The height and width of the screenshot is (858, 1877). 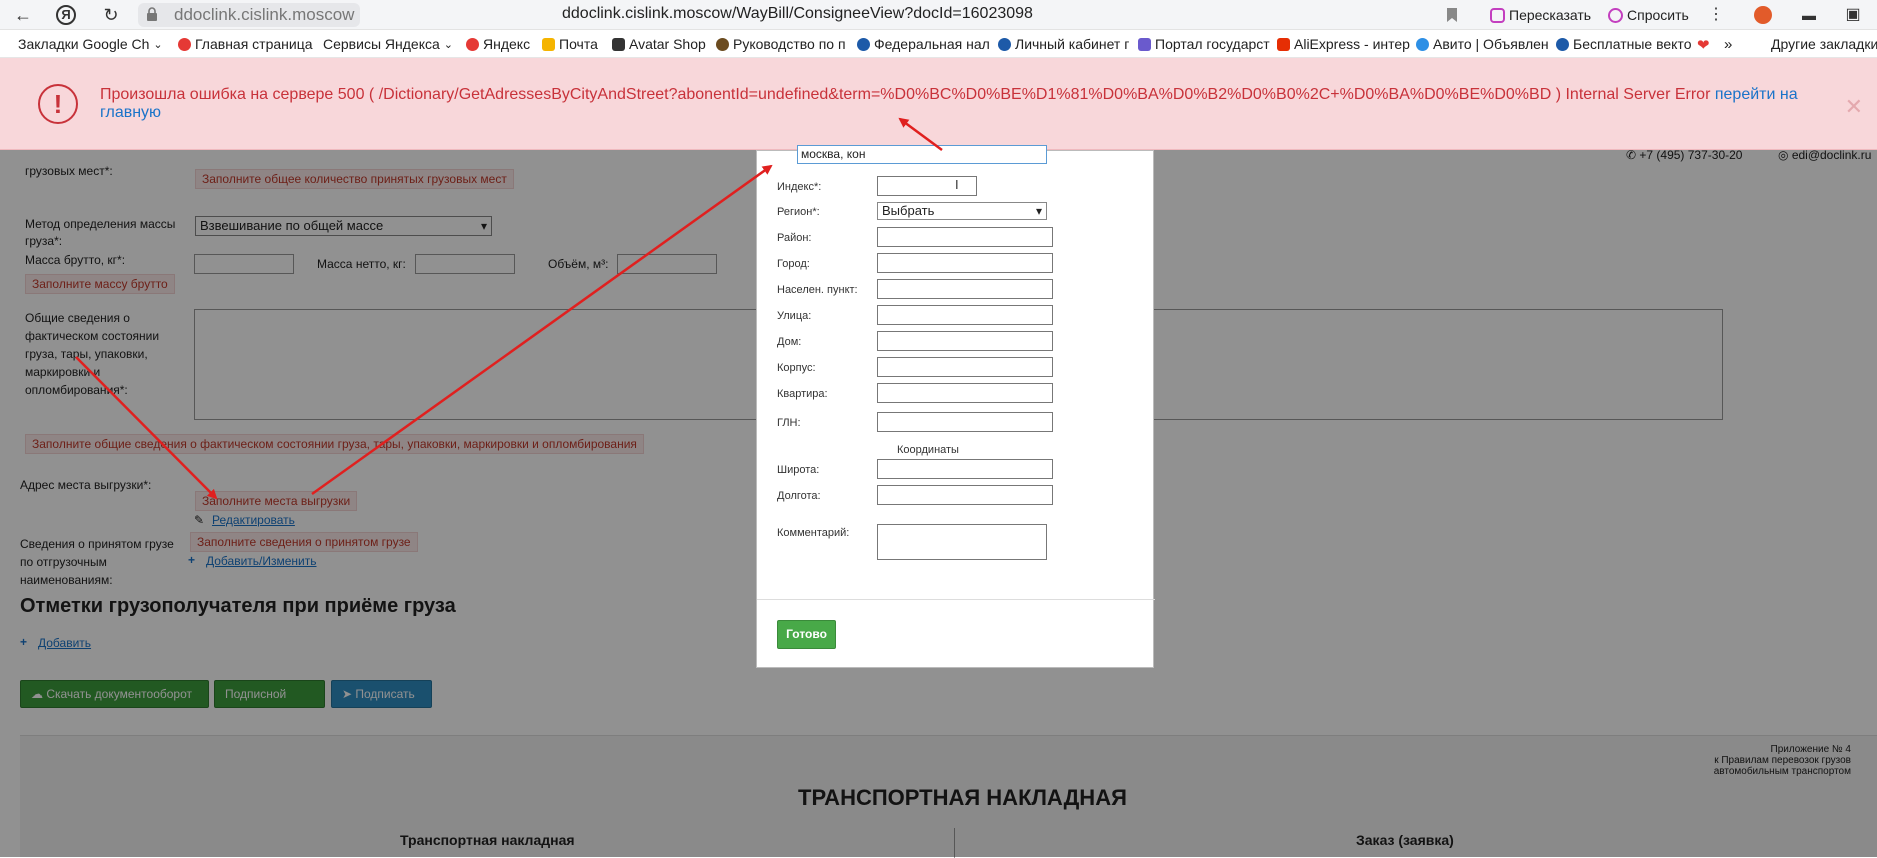 I want to click on arrow-to-unload-error, so click(x=146, y=428).